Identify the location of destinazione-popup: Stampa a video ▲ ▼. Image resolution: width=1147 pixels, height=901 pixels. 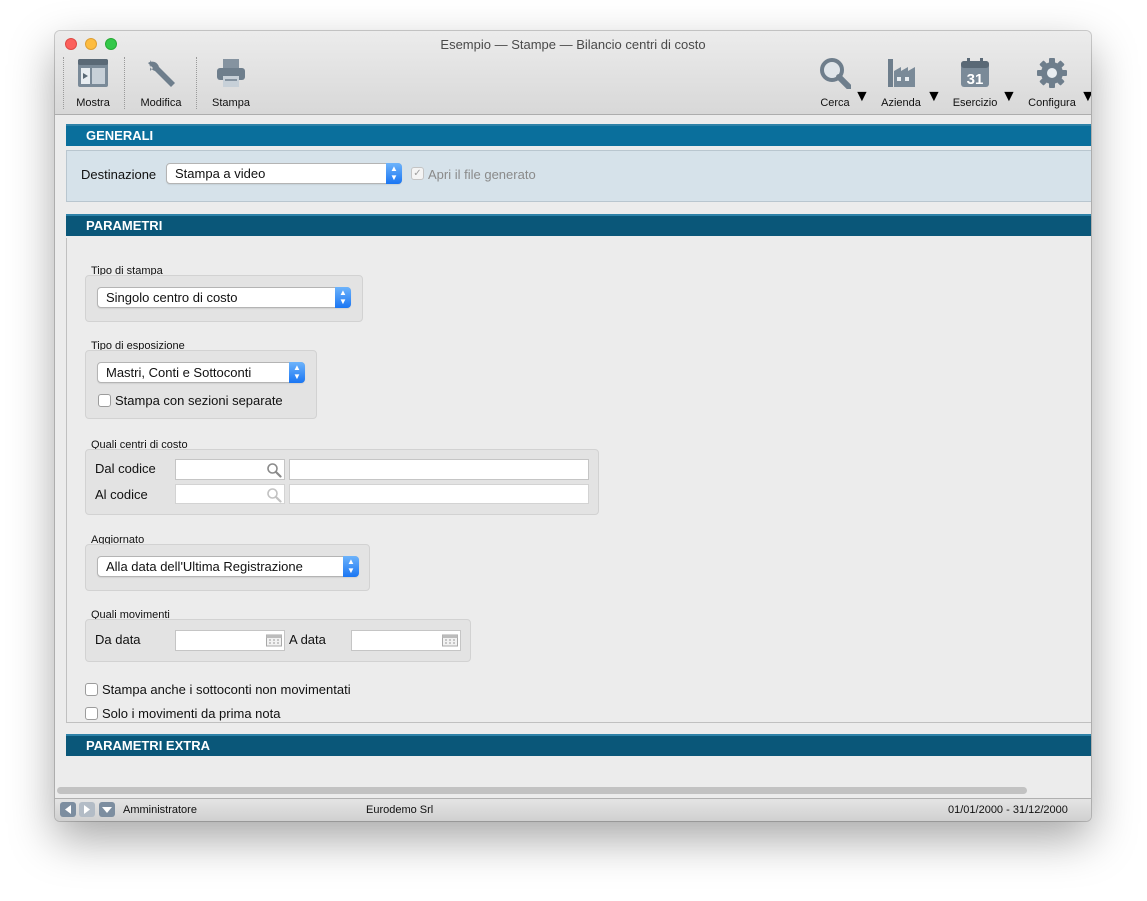
(284, 173).